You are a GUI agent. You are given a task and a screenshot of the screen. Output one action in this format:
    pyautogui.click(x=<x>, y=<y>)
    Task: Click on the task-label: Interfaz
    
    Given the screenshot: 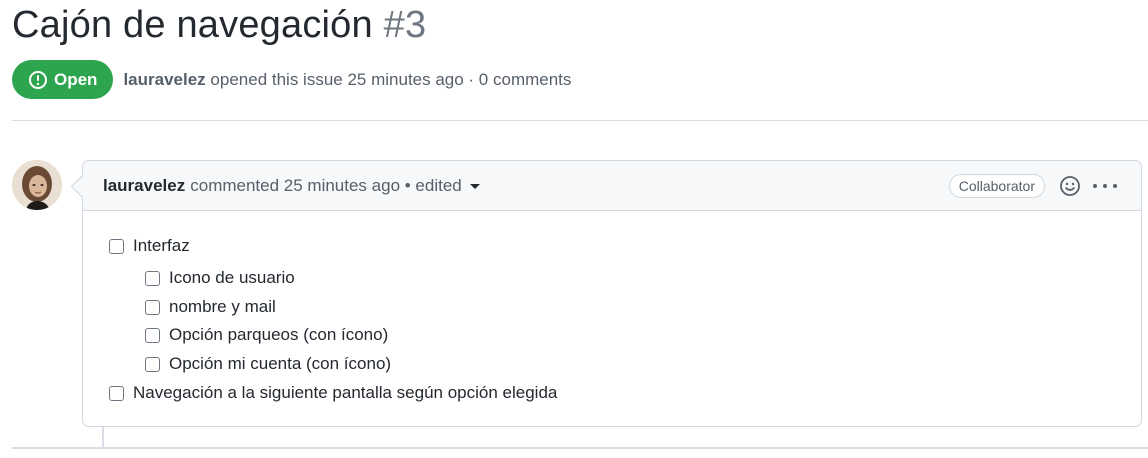 What is the action you would take?
    pyautogui.click(x=161, y=245)
    